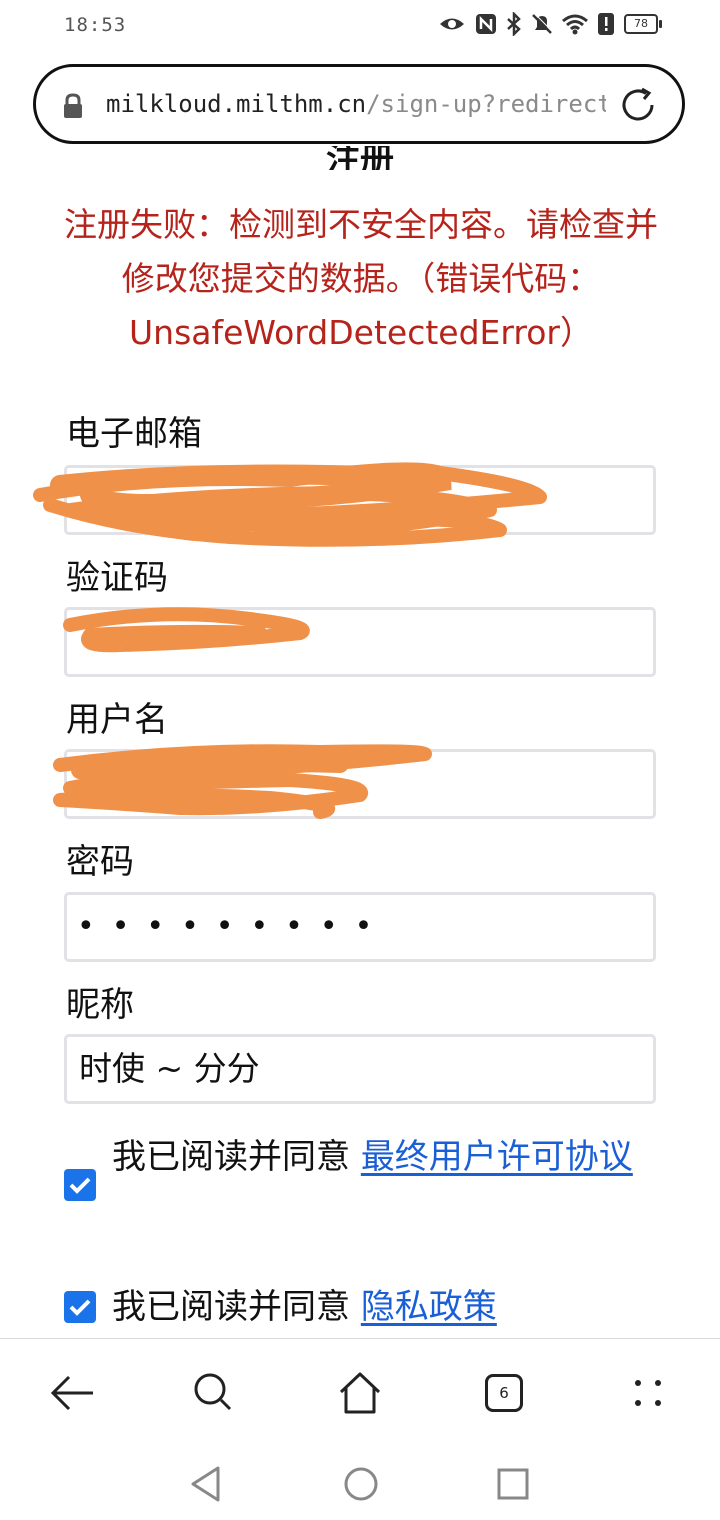  Describe the element at coordinates (542, 24) in the screenshot. I see `mute-icon` at that location.